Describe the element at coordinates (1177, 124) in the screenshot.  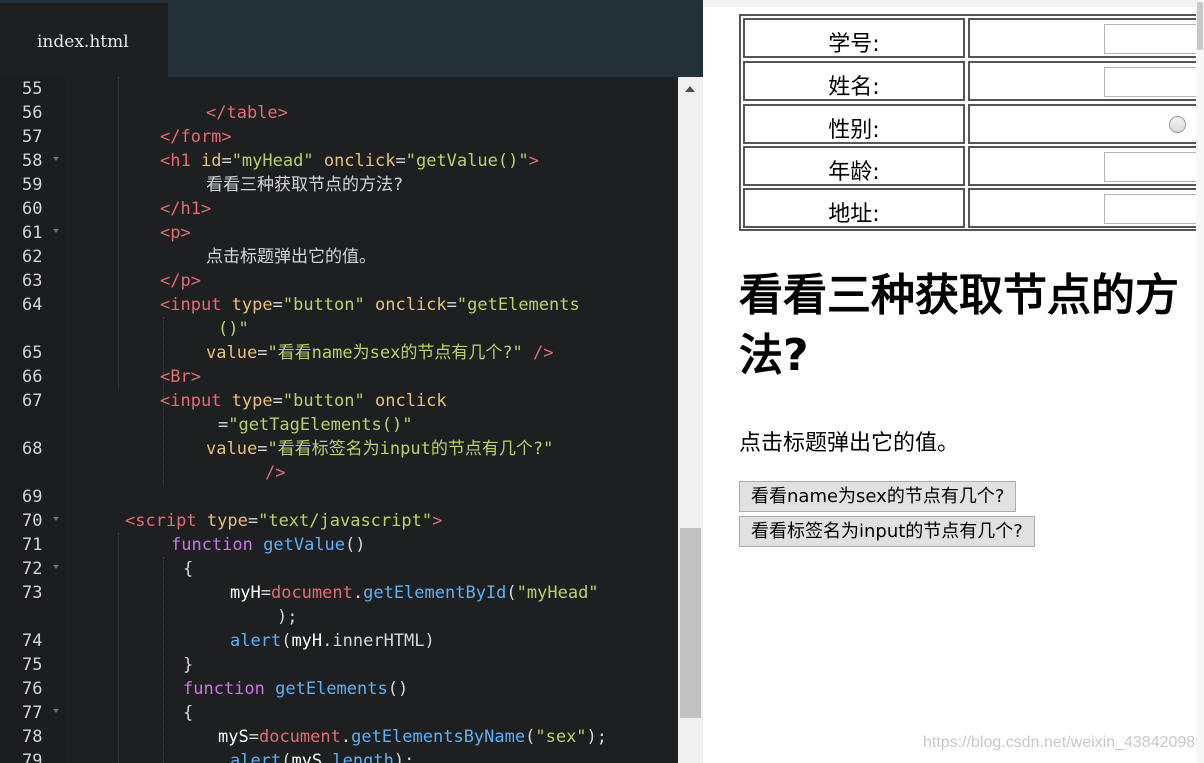
I see `sex-radio-button` at that location.